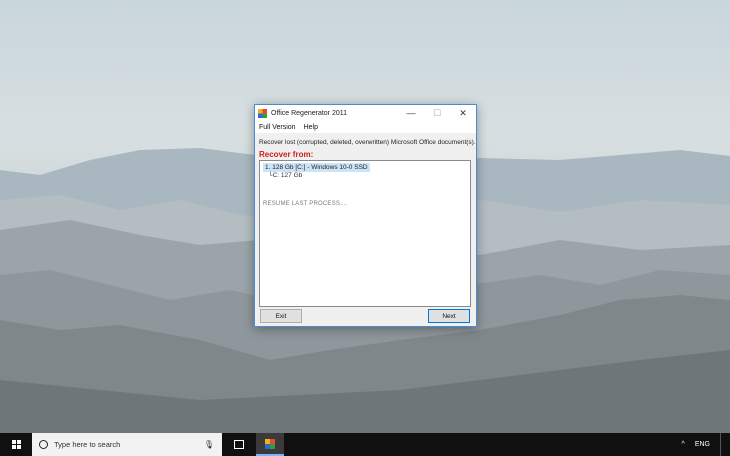 This screenshot has height=456, width=730. I want to click on maximize-button: ☐, so click(437, 113).